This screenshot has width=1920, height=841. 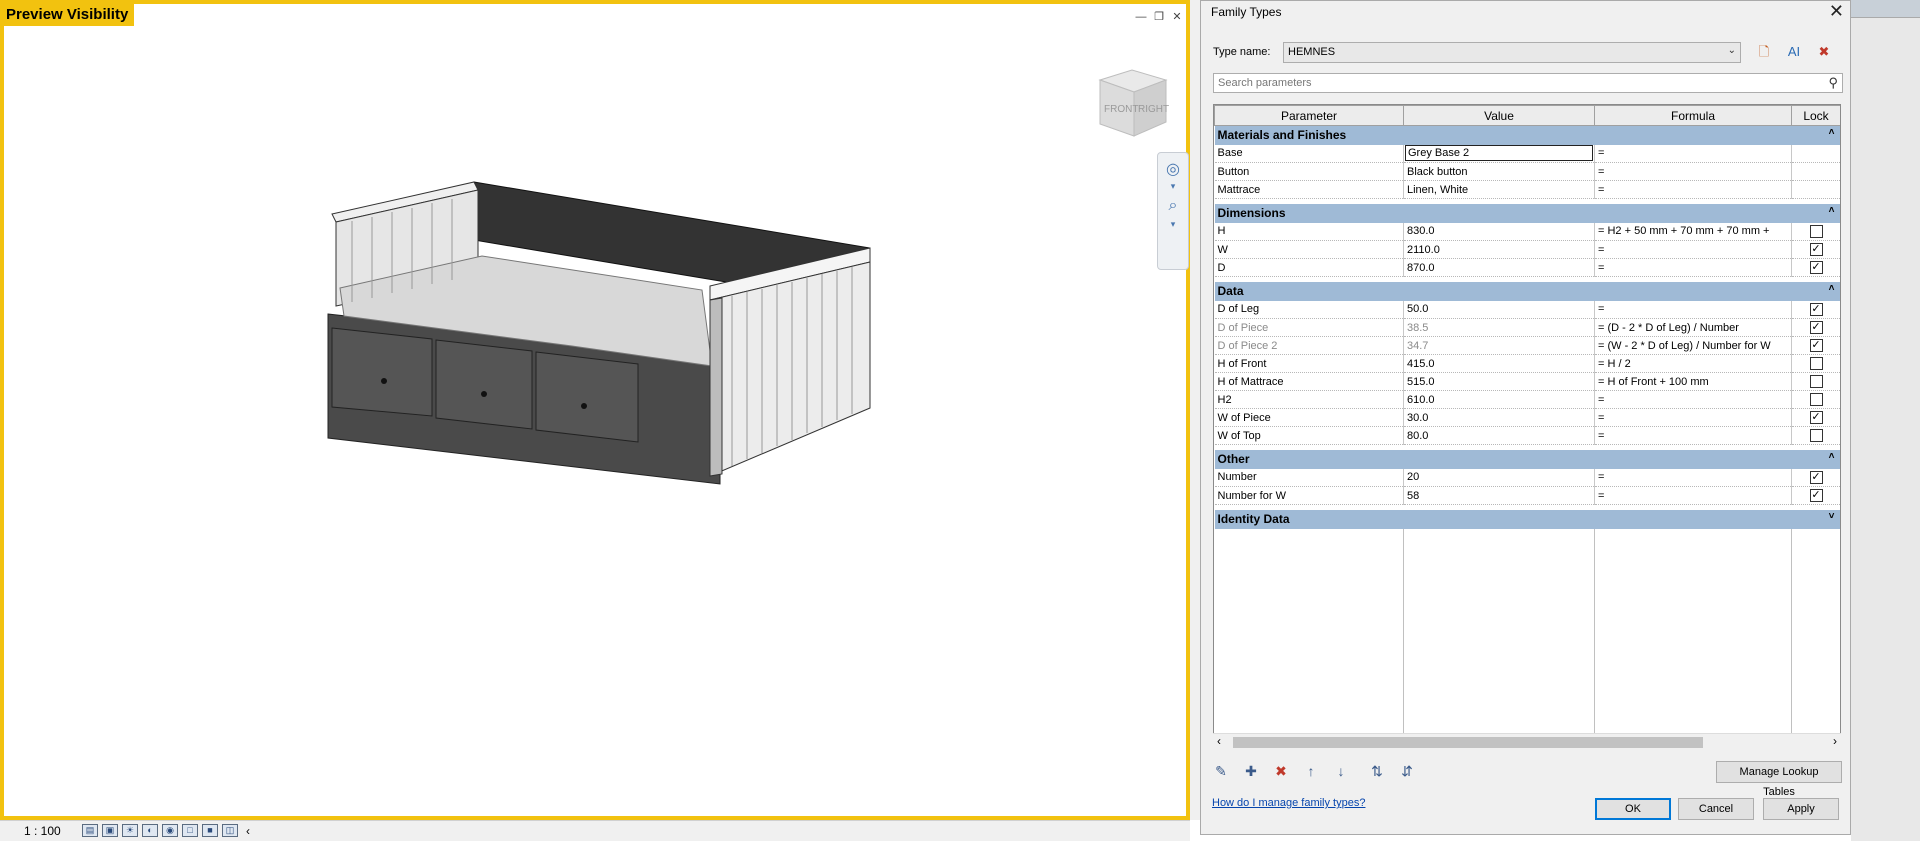 What do you see at coordinates (49, 831) in the screenshot?
I see `view-scale: 1 : 100` at bounding box center [49, 831].